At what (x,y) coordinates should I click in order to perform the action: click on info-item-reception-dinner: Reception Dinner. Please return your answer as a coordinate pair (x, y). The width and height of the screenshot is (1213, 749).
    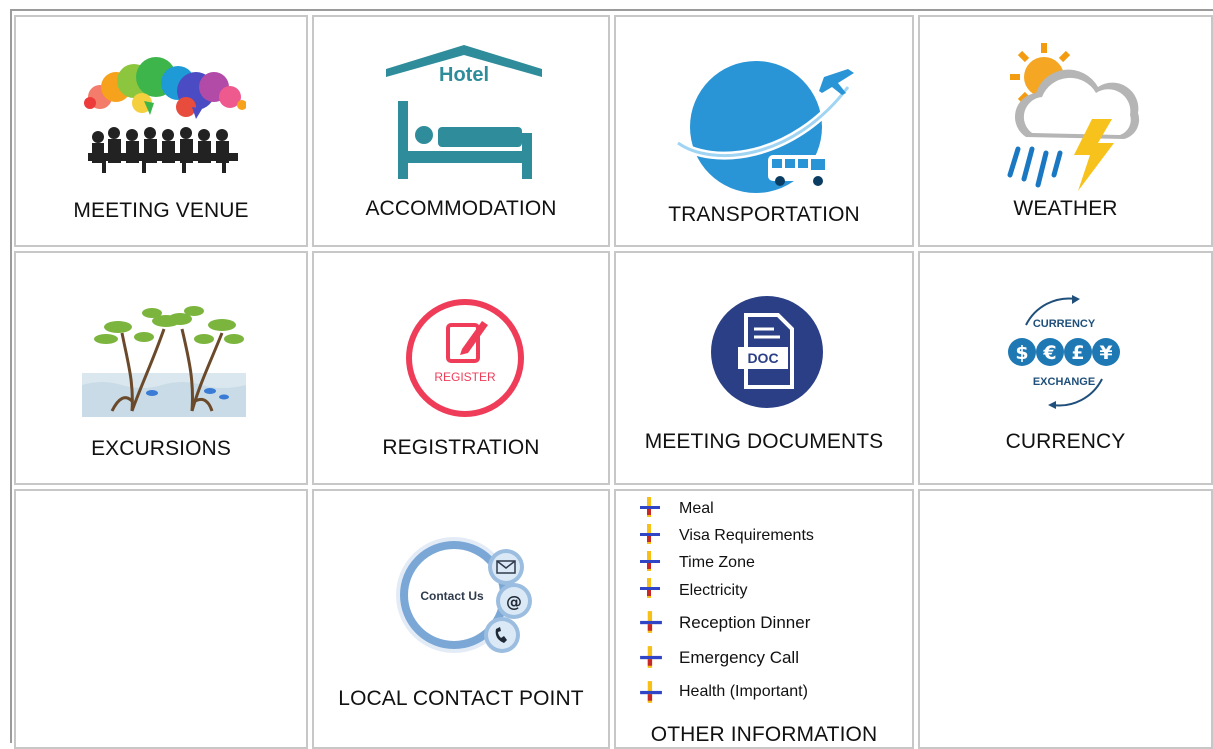
    Looking at the image, I should click on (726, 622).